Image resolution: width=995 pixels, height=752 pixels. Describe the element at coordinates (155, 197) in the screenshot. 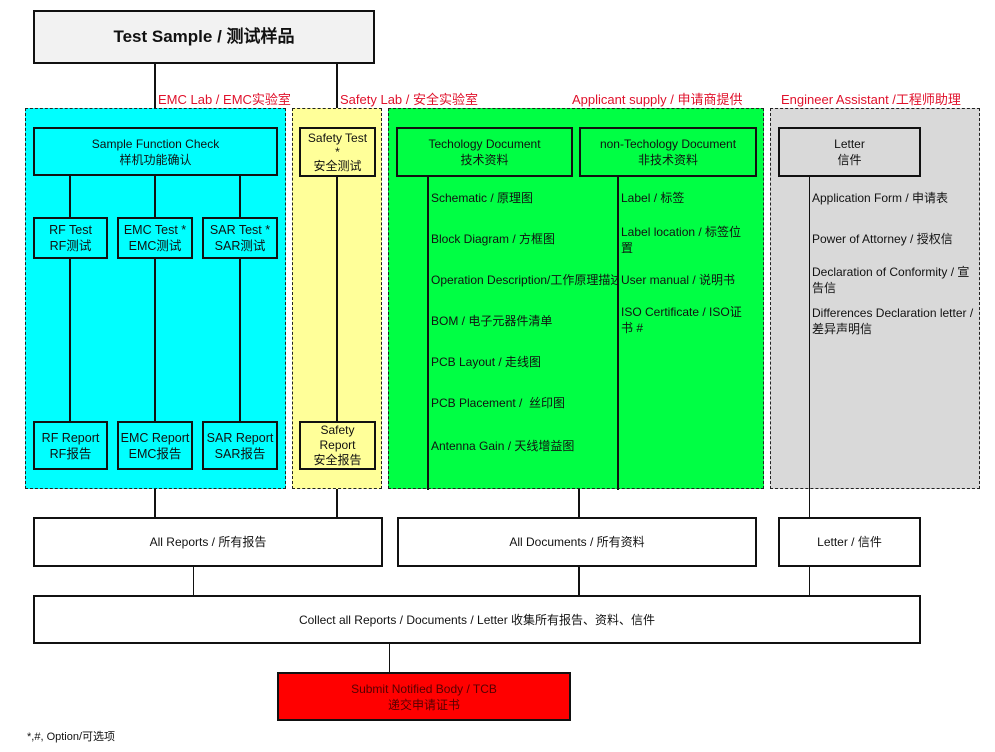

I see `connector-check-emc` at that location.